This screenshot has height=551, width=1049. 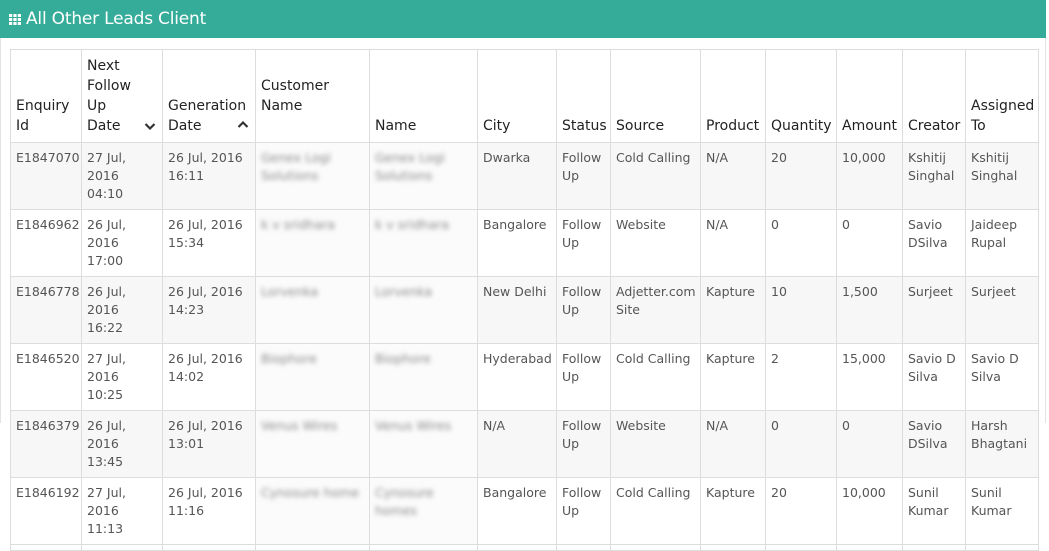 I want to click on cell-amount: 15,000, so click(x=869, y=377).